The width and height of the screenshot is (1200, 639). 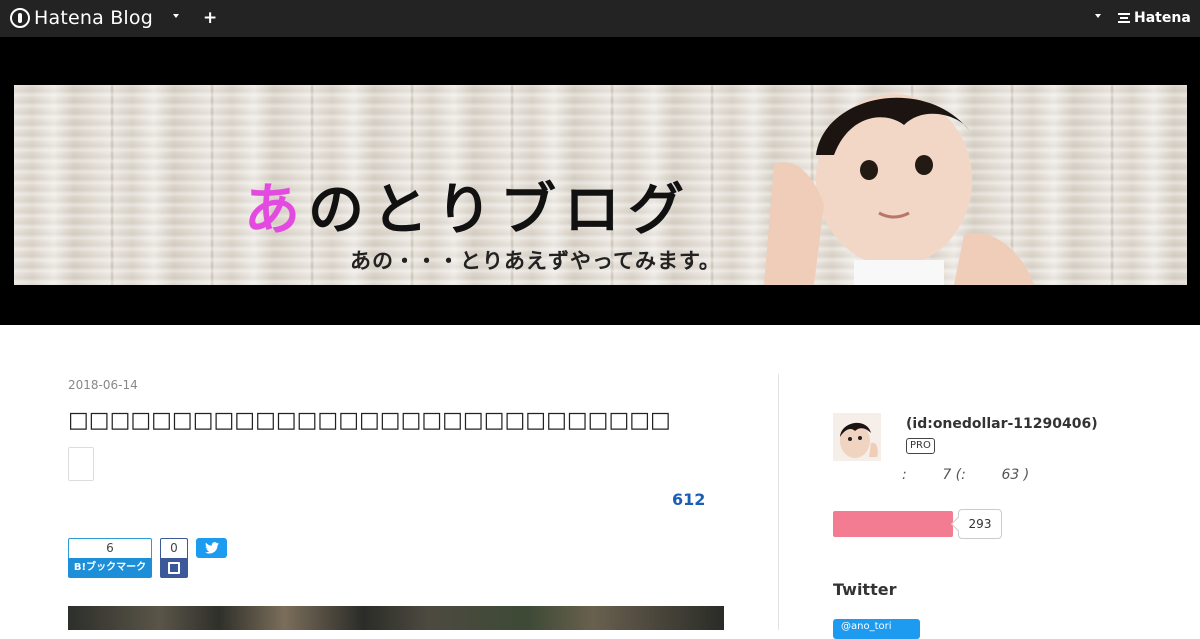 What do you see at coordinates (103, 385) in the screenshot?
I see `post-date: 2018-06-14` at bounding box center [103, 385].